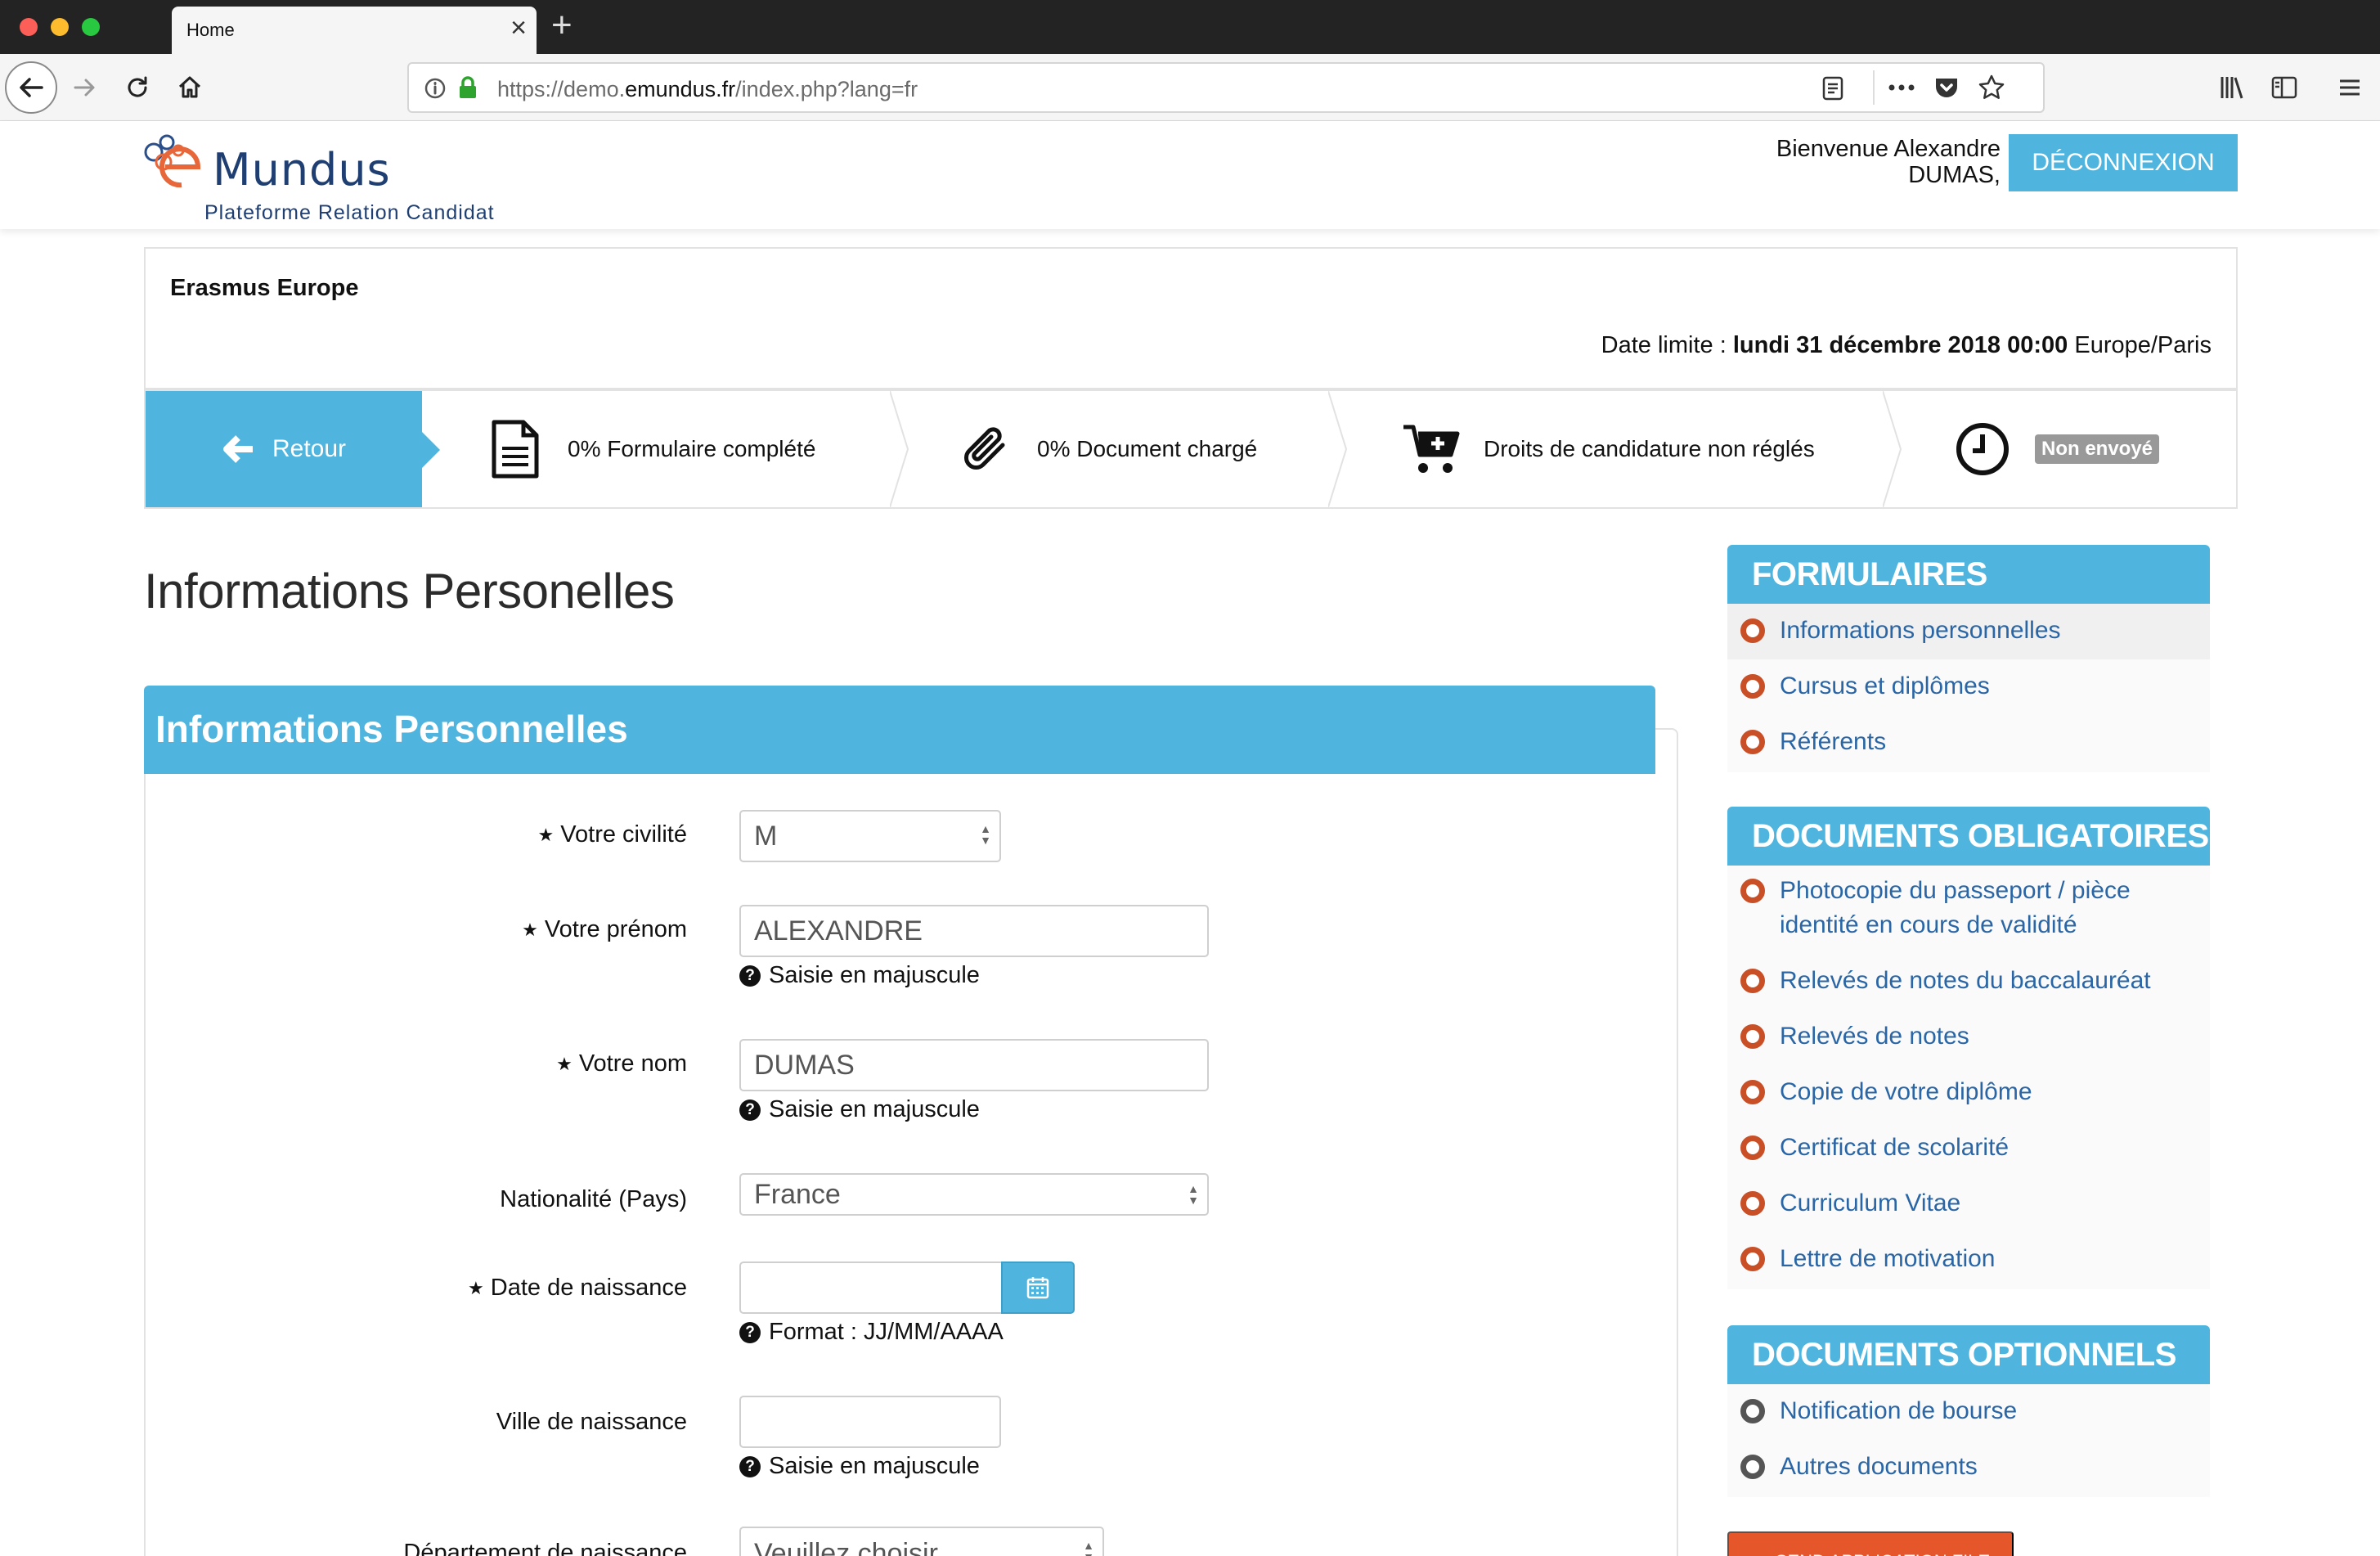  Describe the element at coordinates (622, 1063) in the screenshot. I see `lastname-label: ★ Votre nom` at that location.